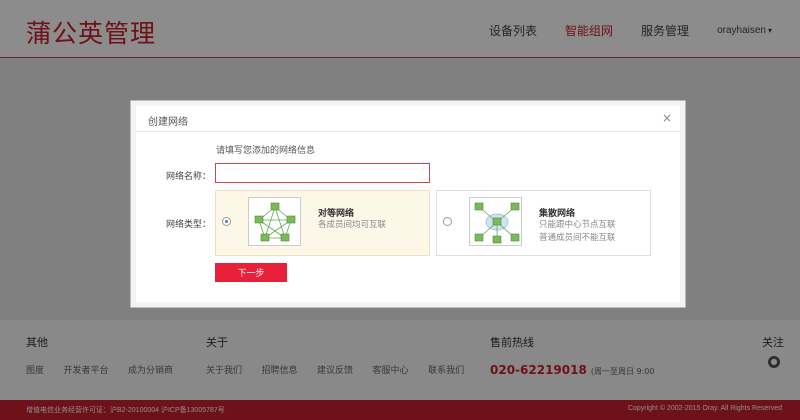 The height and width of the screenshot is (420, 800). What do you see at coordinates (557, 214) in the screenshot?
I see `option-hub-title: 集散网络` at bounding box center [557, 214].